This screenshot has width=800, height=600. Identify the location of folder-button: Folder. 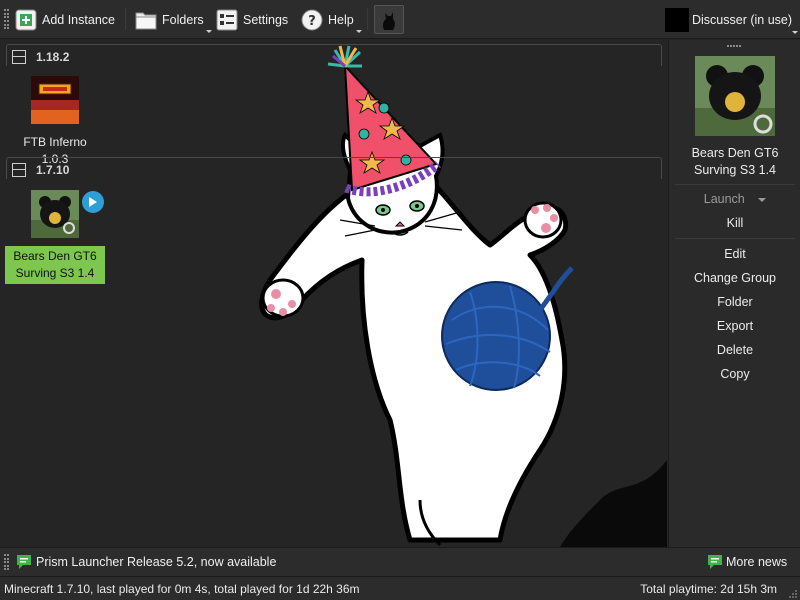
(734, 302).